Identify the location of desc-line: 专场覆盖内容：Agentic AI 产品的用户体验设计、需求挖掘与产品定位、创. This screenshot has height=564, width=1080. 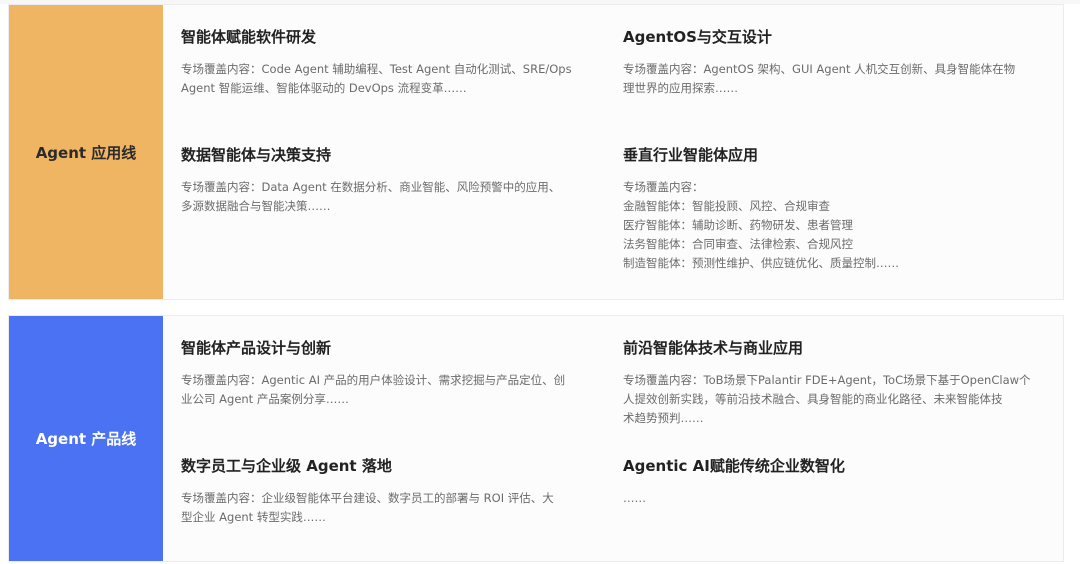
(373, 380).